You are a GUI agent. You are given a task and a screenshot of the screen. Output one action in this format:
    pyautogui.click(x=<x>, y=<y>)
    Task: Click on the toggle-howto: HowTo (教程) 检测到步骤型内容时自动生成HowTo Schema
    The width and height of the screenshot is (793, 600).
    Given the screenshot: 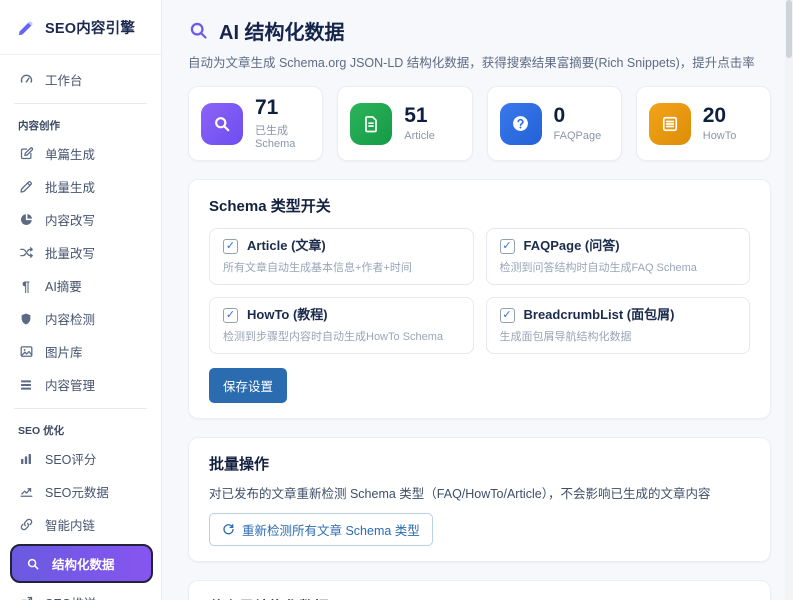 What is the action you would take?
    pyautogui.click(x=341, y=326)
    